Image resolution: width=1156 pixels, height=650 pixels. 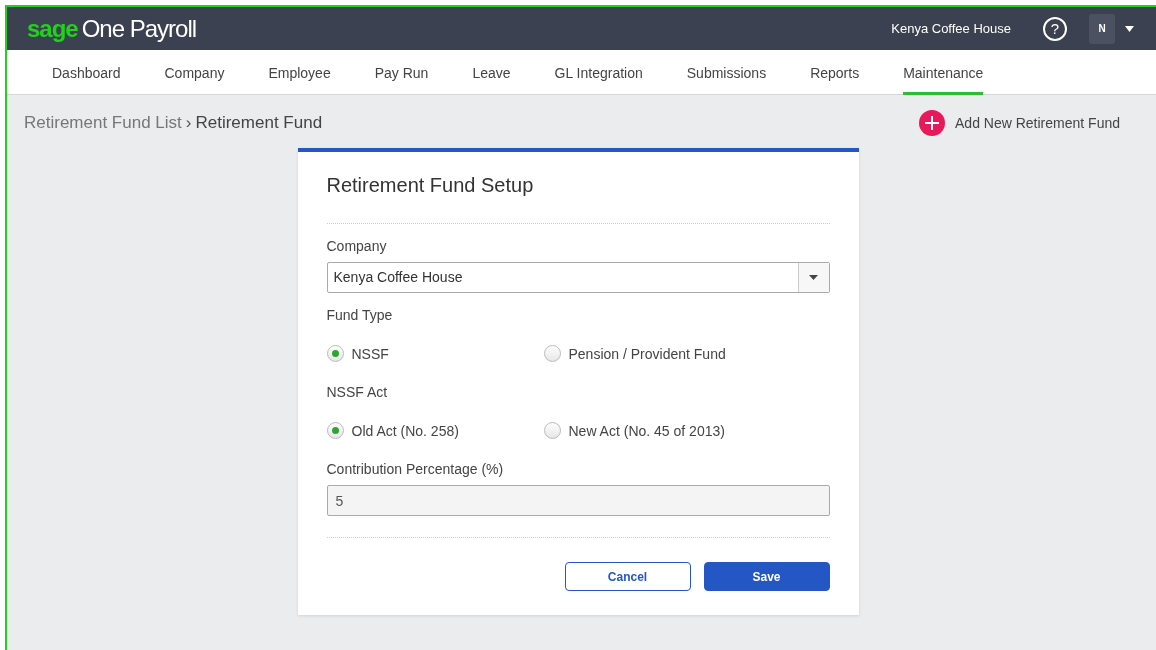 What do you see at coordinates (139, 28) in the screenshot?
I see `logo-product: One Payroll` at bounding box center [139, 28].